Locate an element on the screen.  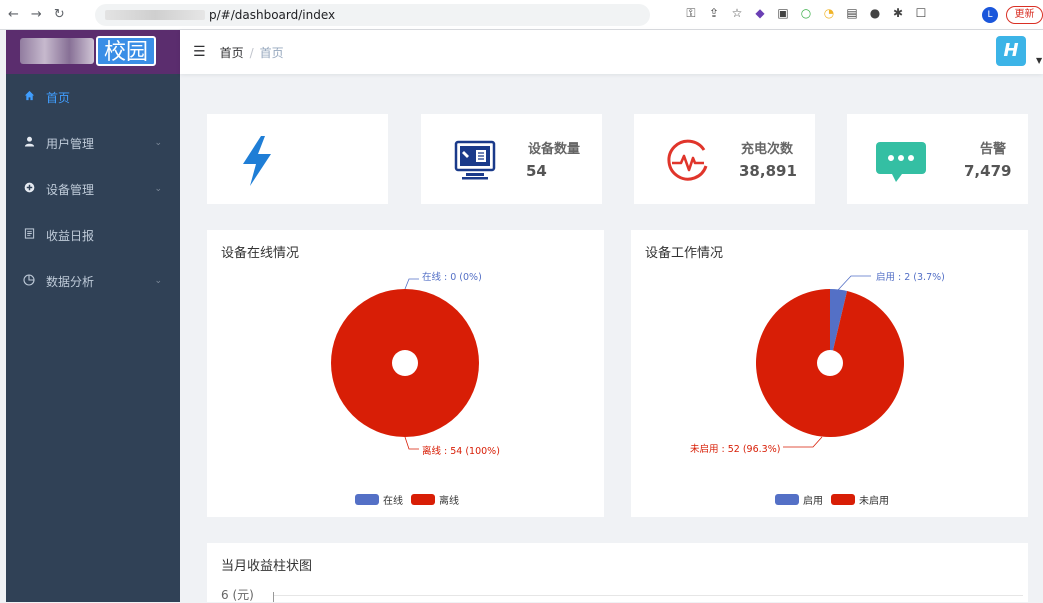
sidebar-item-label: 数据分析 is located at coordinates (70, 281).